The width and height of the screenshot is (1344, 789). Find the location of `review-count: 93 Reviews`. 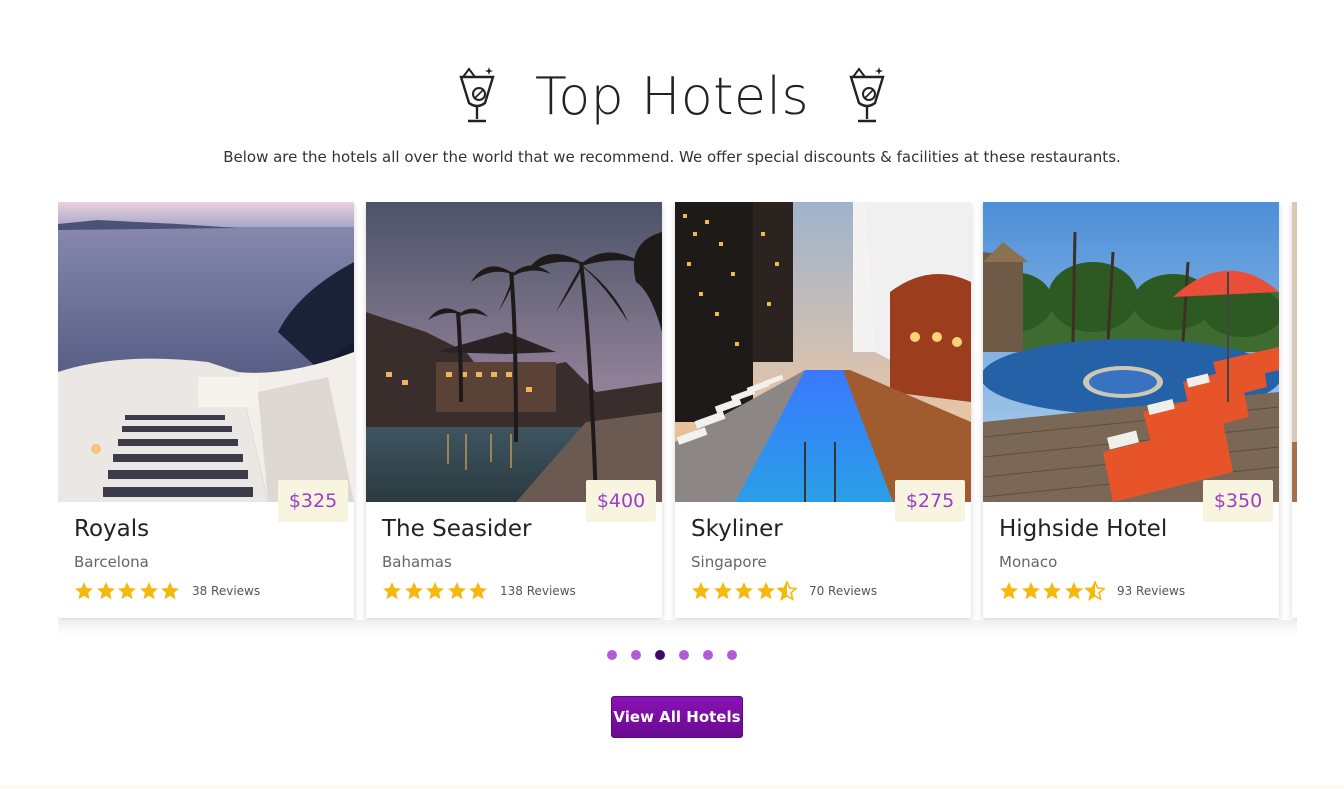

review-count: 93 Reviews is located at coordinates (1151, 591).